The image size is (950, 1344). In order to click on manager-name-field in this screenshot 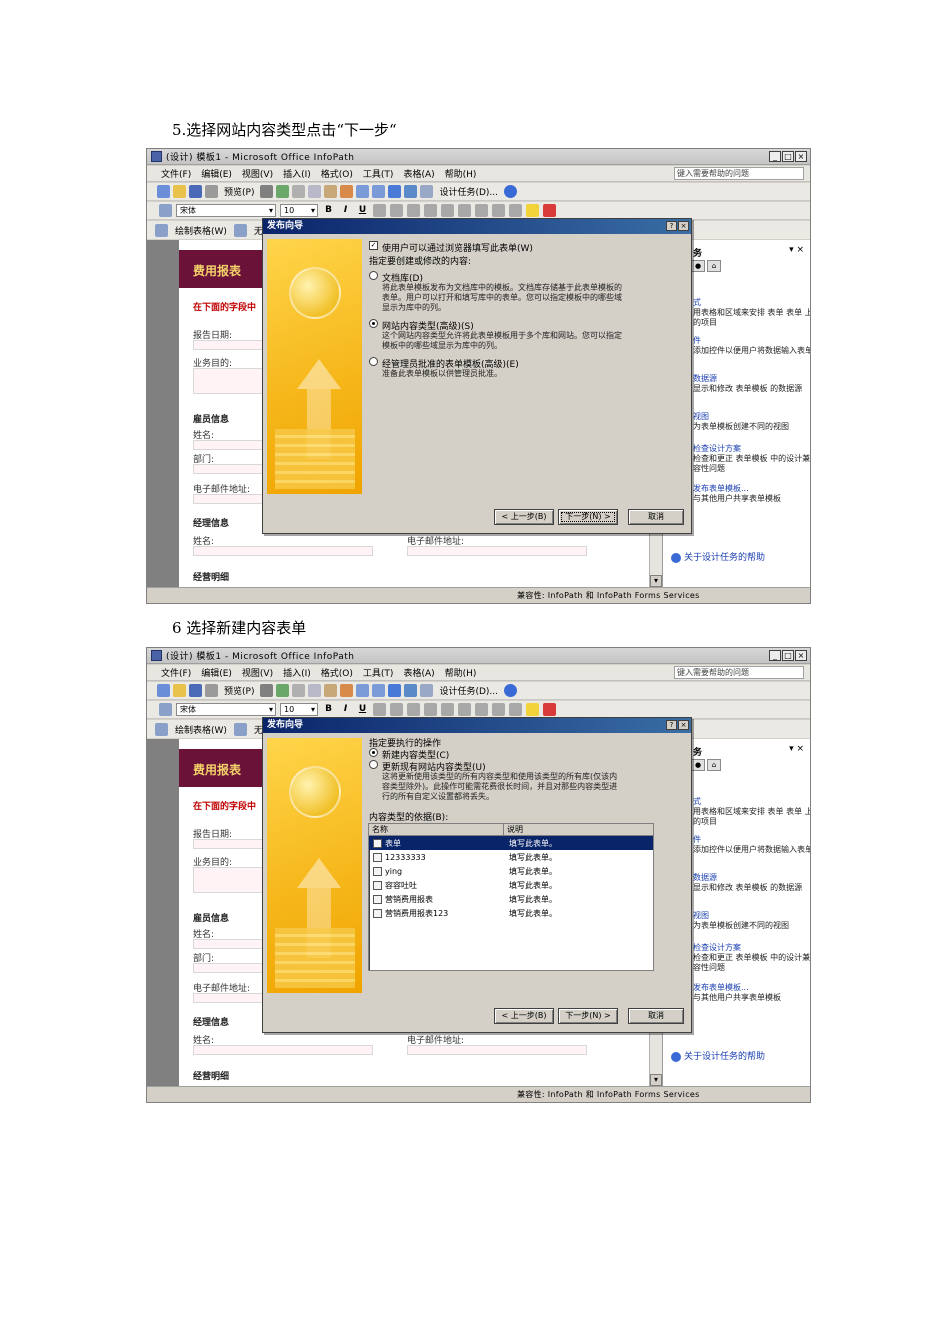, I will do `click(283, 551)`.